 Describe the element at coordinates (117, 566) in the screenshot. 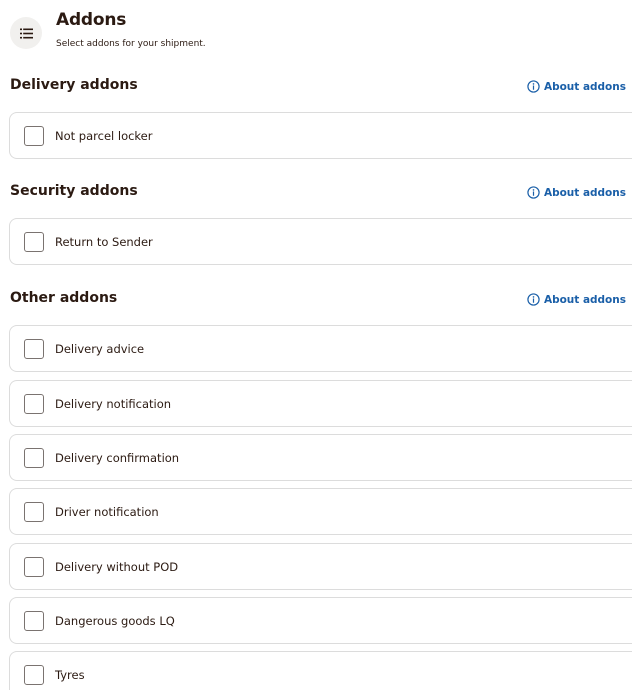

I see `option-label: Delivery without POD` at that location.